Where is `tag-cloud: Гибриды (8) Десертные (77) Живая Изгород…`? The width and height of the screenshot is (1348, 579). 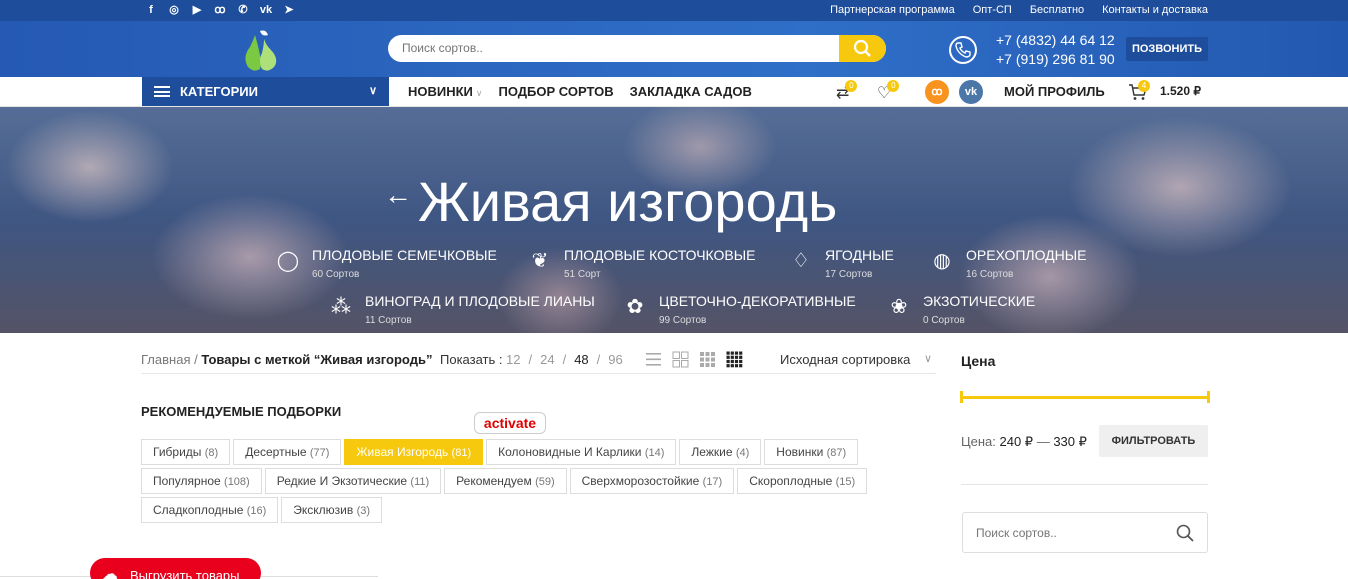 tag-cloud: Гибриды (8) Десертные (77) Живая Изгород… is located at coordinates (521, 482).